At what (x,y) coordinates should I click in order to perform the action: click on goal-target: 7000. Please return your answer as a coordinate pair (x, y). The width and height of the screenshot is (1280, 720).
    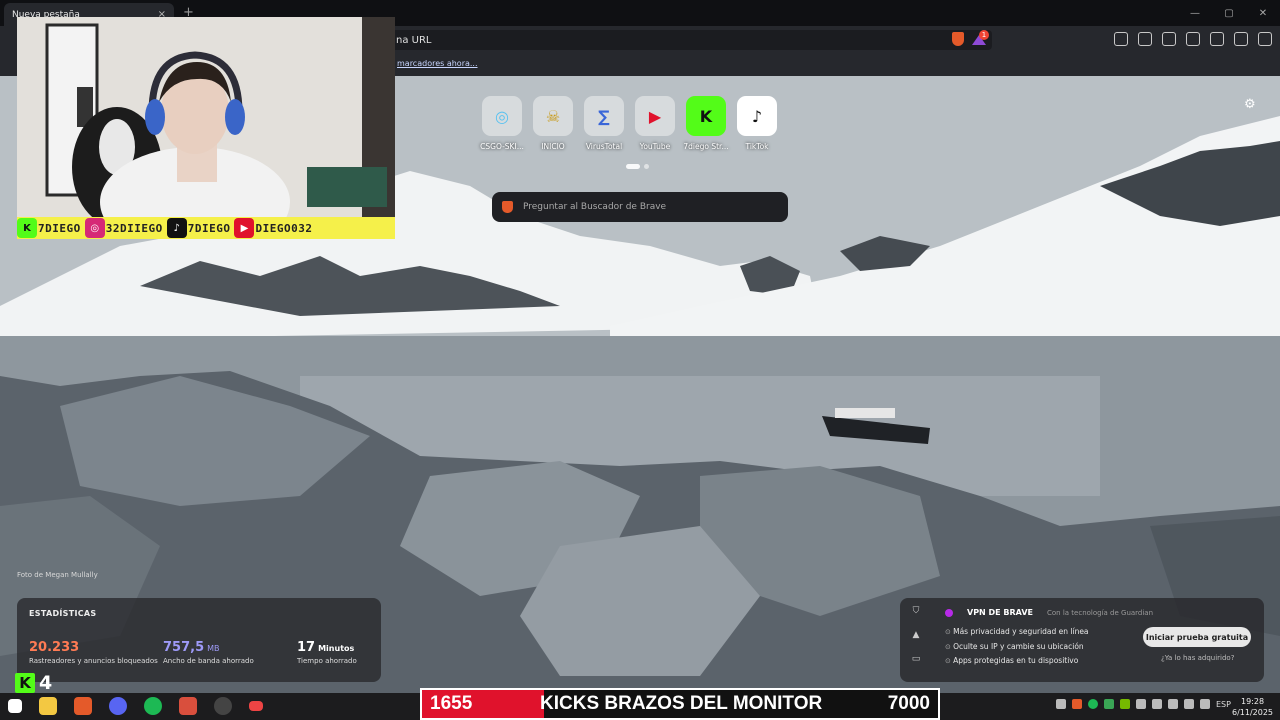
    Looking at the image, I should click on (908, 703).